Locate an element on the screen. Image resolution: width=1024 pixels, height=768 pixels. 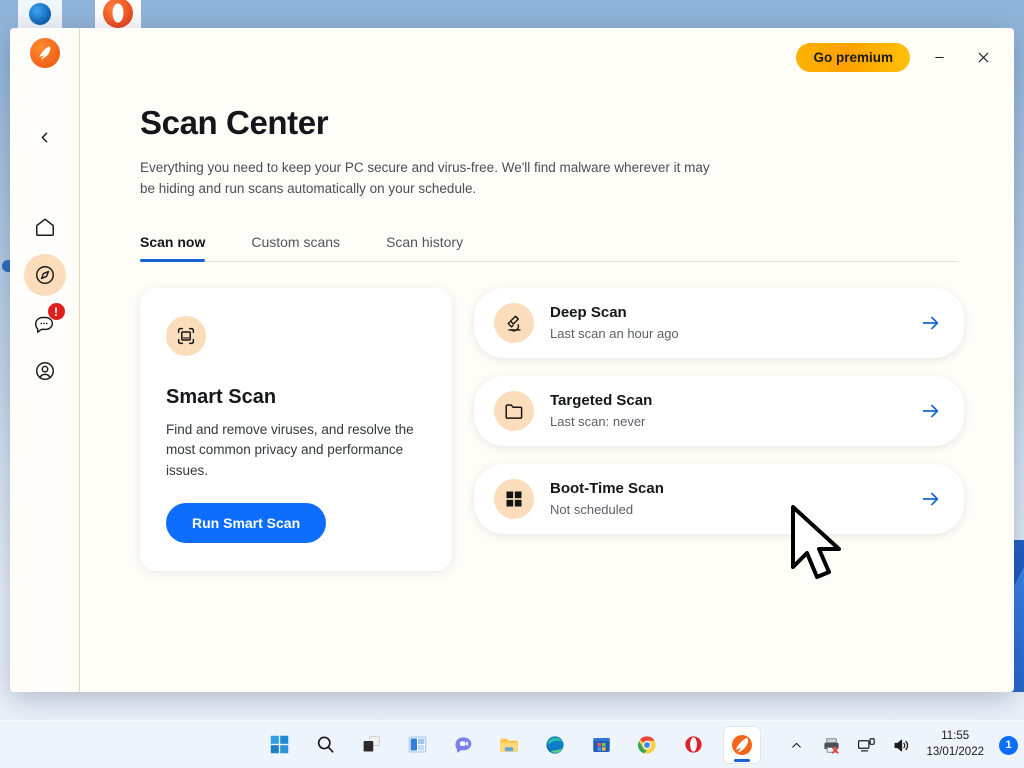
taskbar-apps is located at coordinates (512, 744).